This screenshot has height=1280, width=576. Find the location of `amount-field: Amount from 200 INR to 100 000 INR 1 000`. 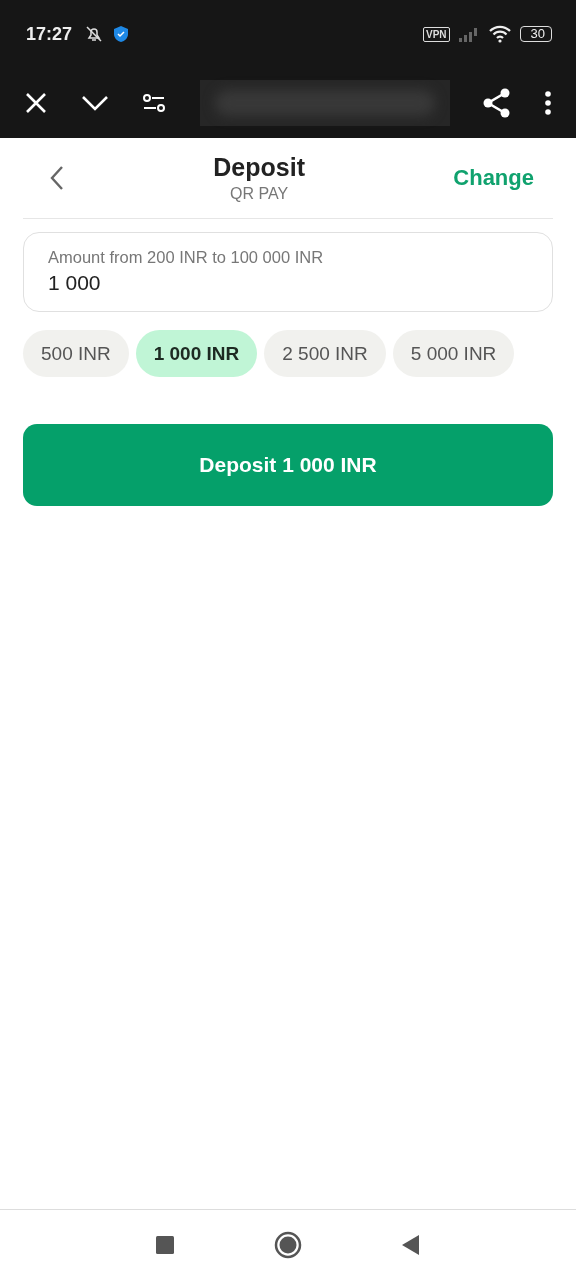

amount-field: Amount from 200 INR to 100 000 INR 1 000 is located at coordinates (288, 272).